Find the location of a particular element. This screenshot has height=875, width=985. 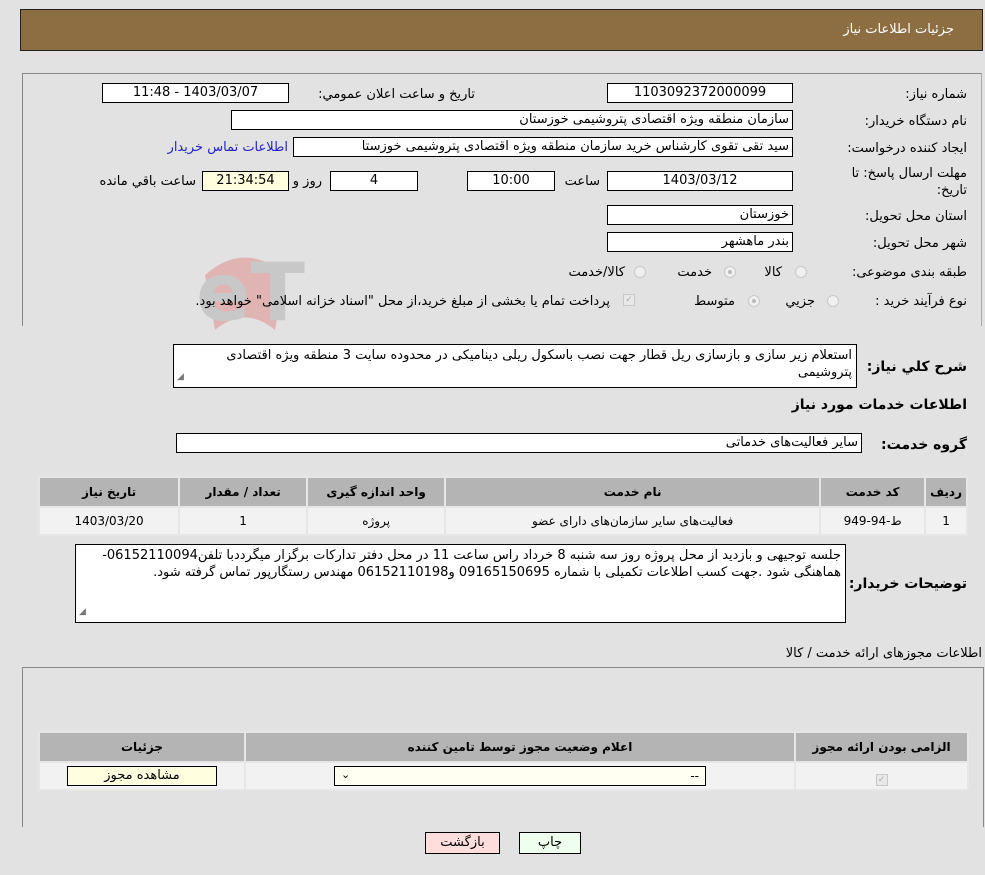

deadline-time-label: ساعت is located at coordinates (582, 181).